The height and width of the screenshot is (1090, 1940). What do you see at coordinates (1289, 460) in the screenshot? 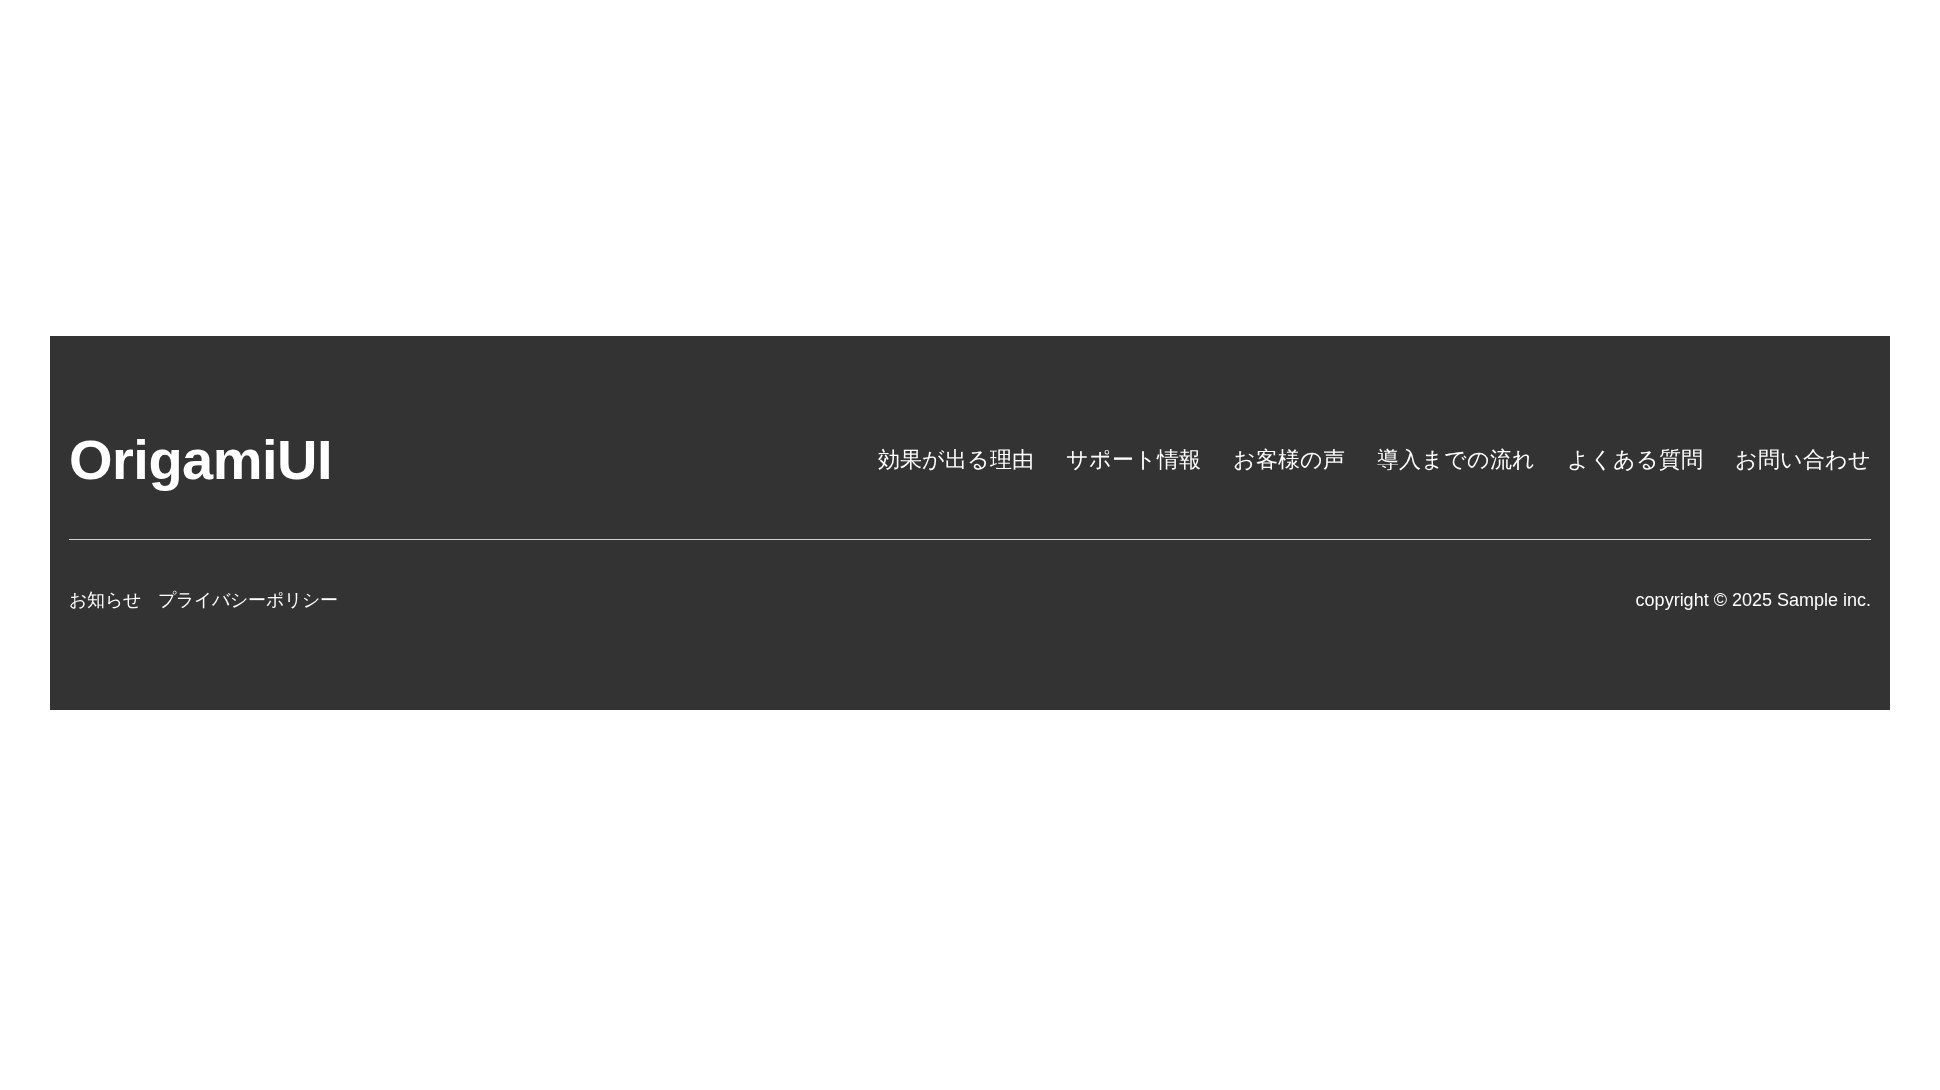
I see `nav-link: お客様の声` at bounding box center [1289, 460].